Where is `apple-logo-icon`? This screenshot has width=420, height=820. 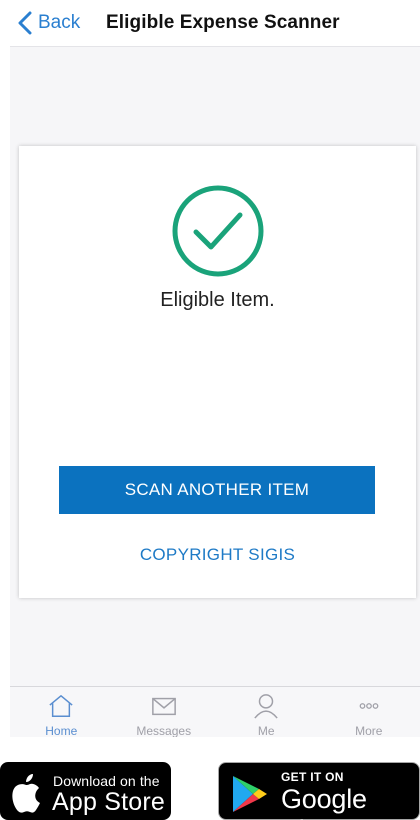
apple-logo-icon is located at coordinates (26, 793).